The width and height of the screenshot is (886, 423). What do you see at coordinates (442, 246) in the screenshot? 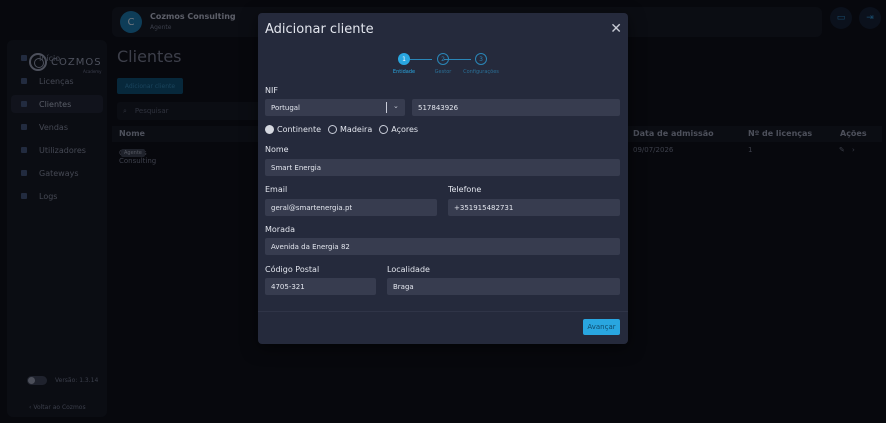
I see `address-field: Avenida da Energia 82` at bounding box center [442, 246].